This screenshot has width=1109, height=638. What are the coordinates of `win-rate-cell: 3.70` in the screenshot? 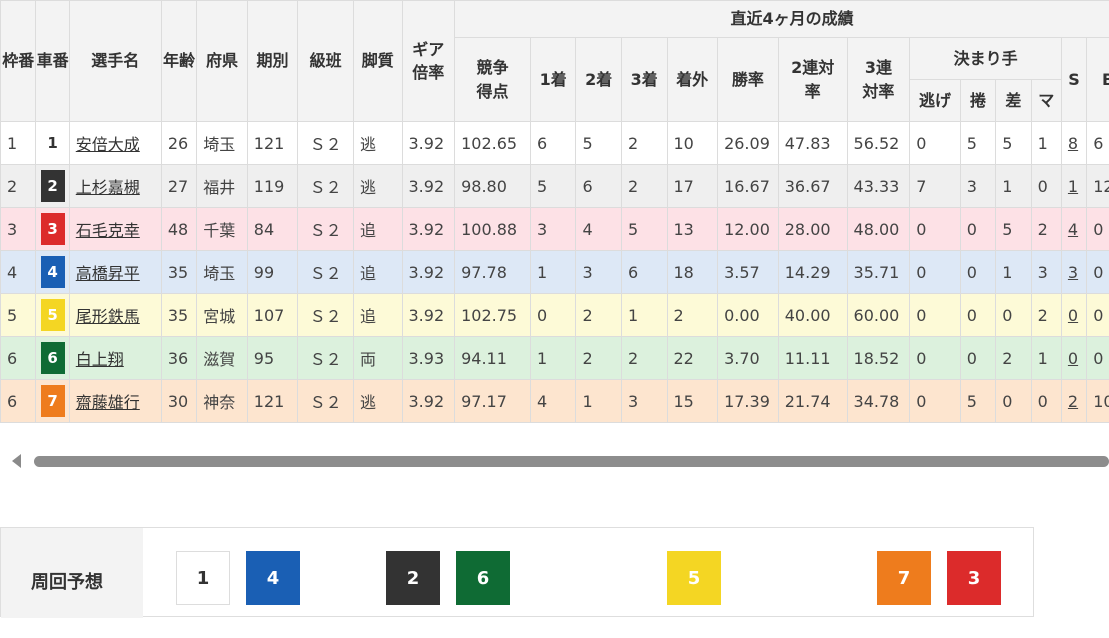 It's located at (748, 358).